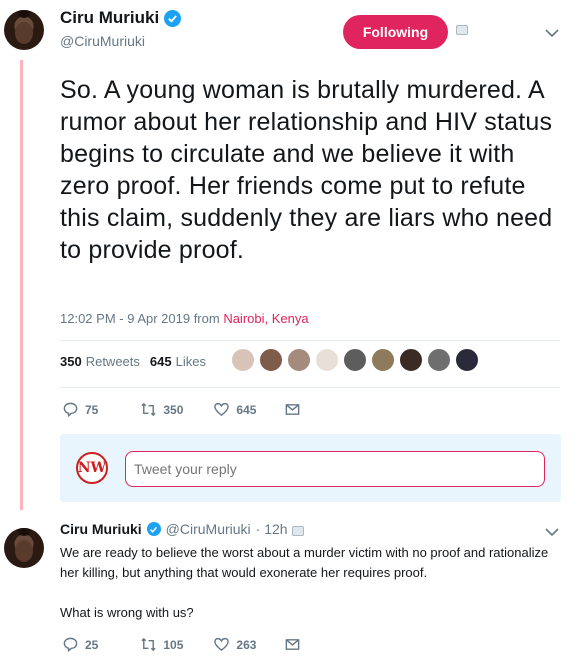  I want to click on tweet-header: Ciru Muriuki @CiruMuriuki, so click(121, 28).